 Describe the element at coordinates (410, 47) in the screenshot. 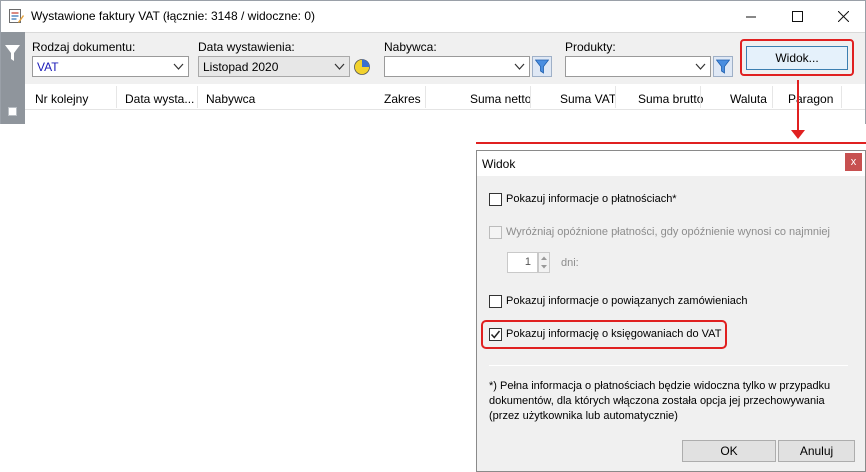

I see `buyer-label: Nabywca:` at that location.